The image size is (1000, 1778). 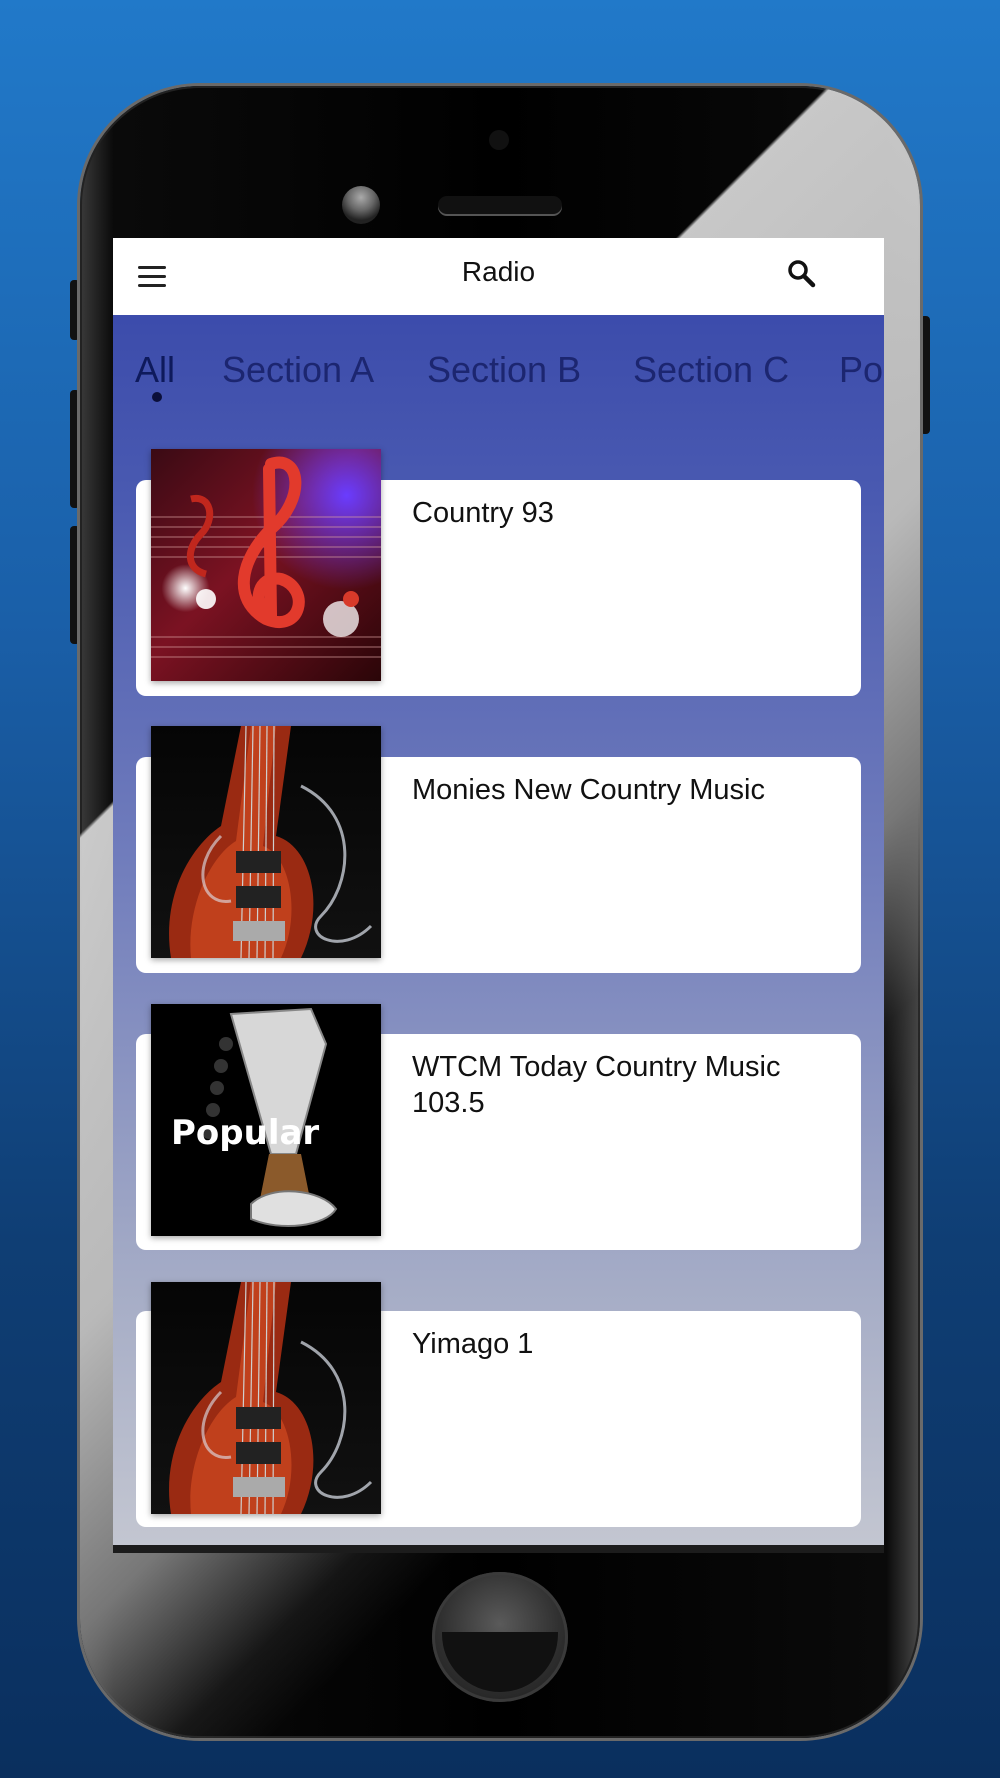 What do you see at coordinates (802, 274) in the screenshot?
I see `search-icon` at bounding box center [802, 274].